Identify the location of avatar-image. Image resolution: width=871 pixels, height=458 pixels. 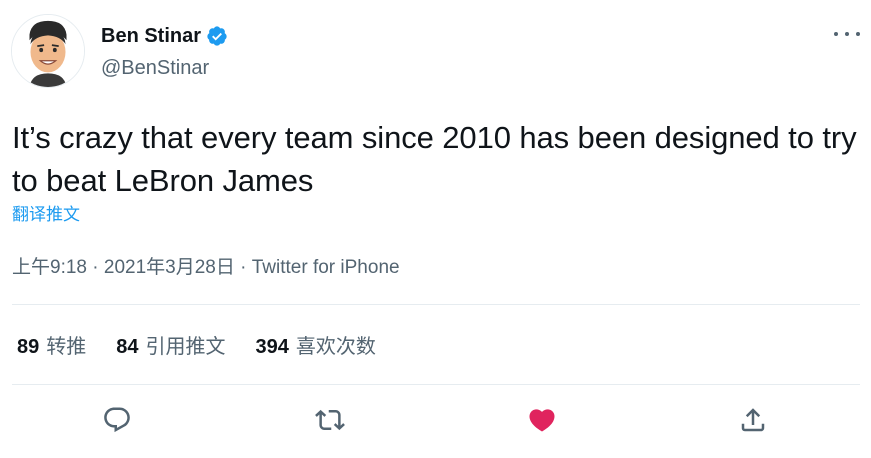
(48, 51).